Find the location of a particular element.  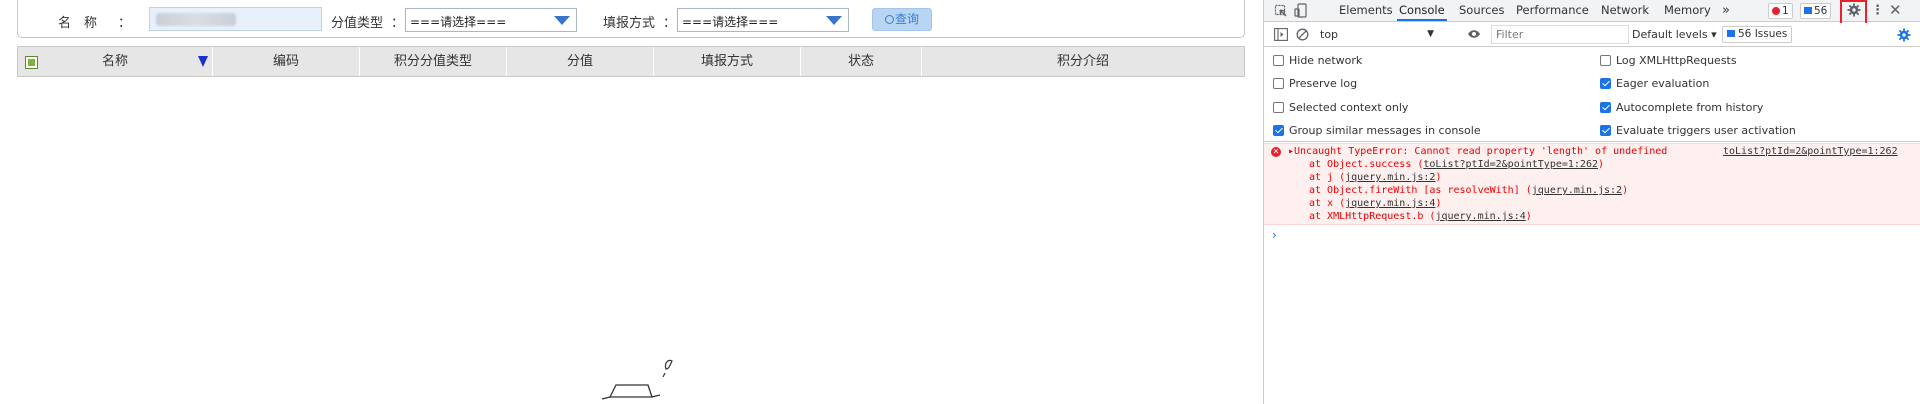

query-button: 查询 is located at coordinates (902, 19).